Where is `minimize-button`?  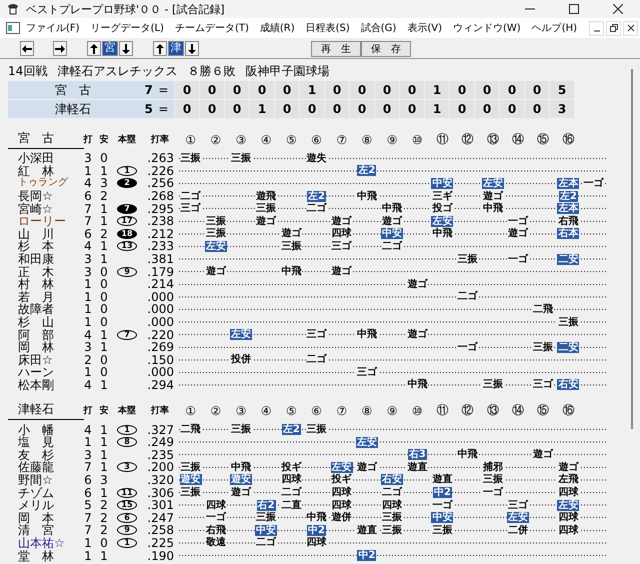
minimize-button is located at coordinates (596, 28).